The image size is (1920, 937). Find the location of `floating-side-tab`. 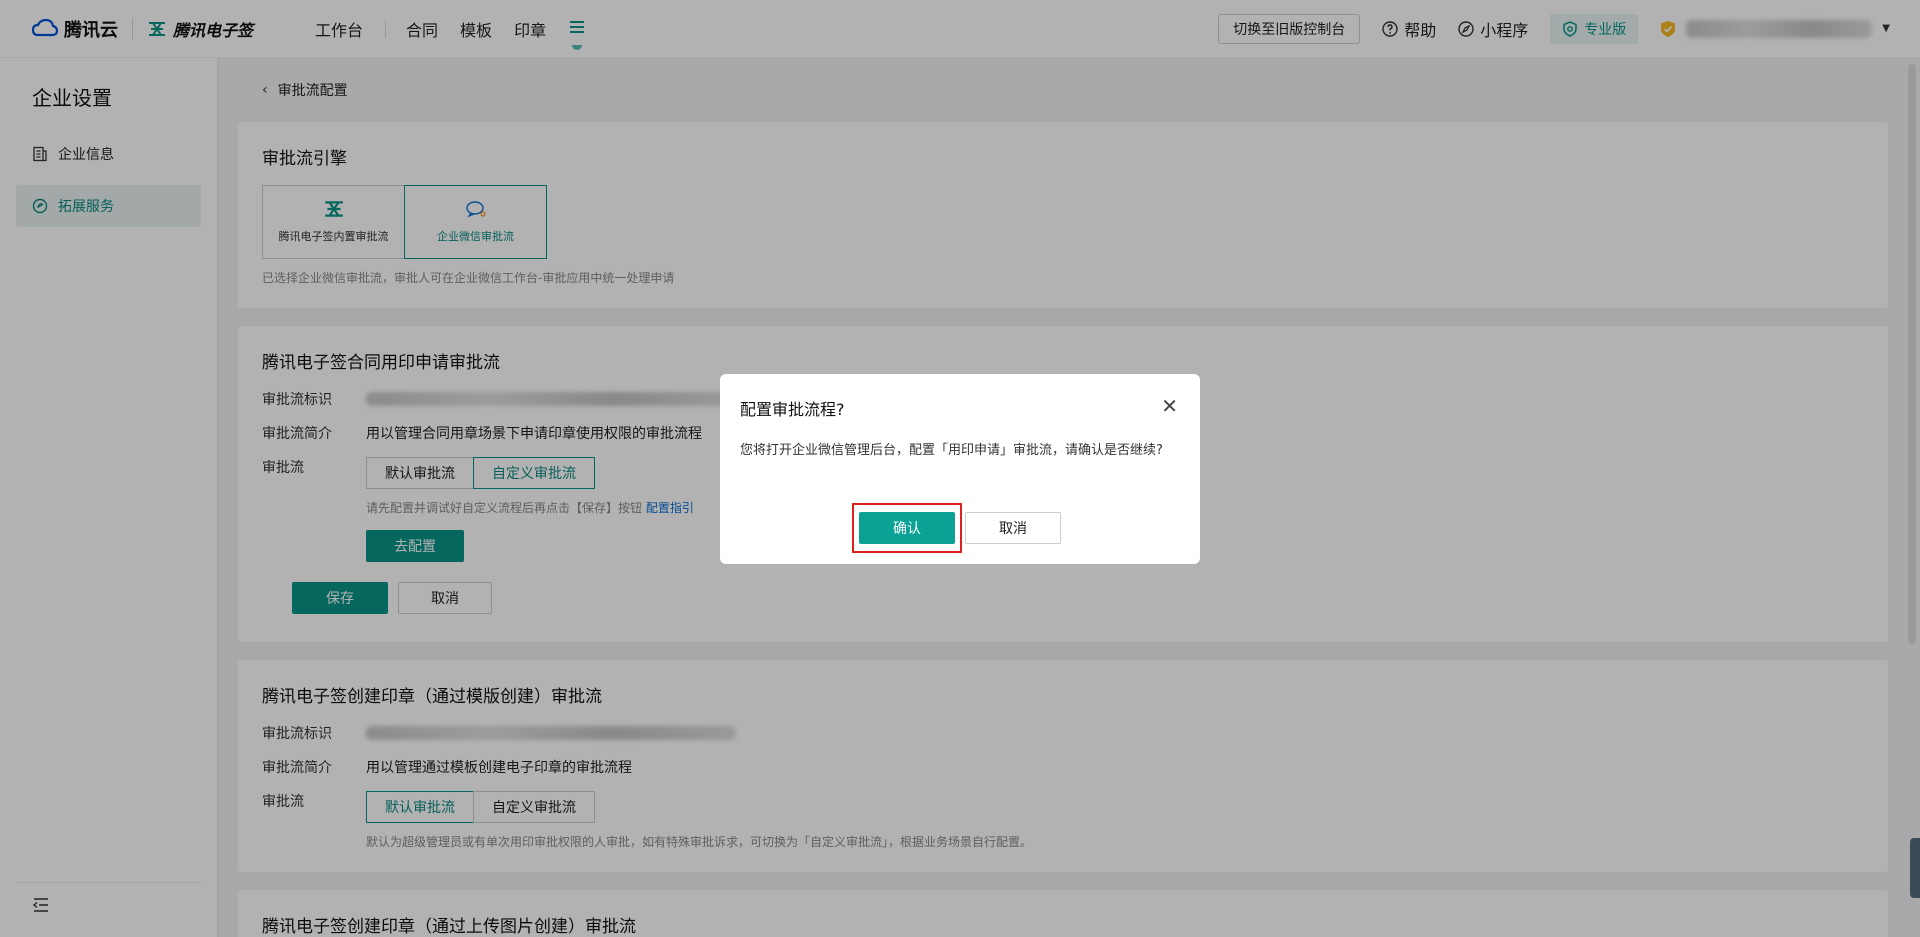

floating-side-tab is located at coordinates (1915, 868).